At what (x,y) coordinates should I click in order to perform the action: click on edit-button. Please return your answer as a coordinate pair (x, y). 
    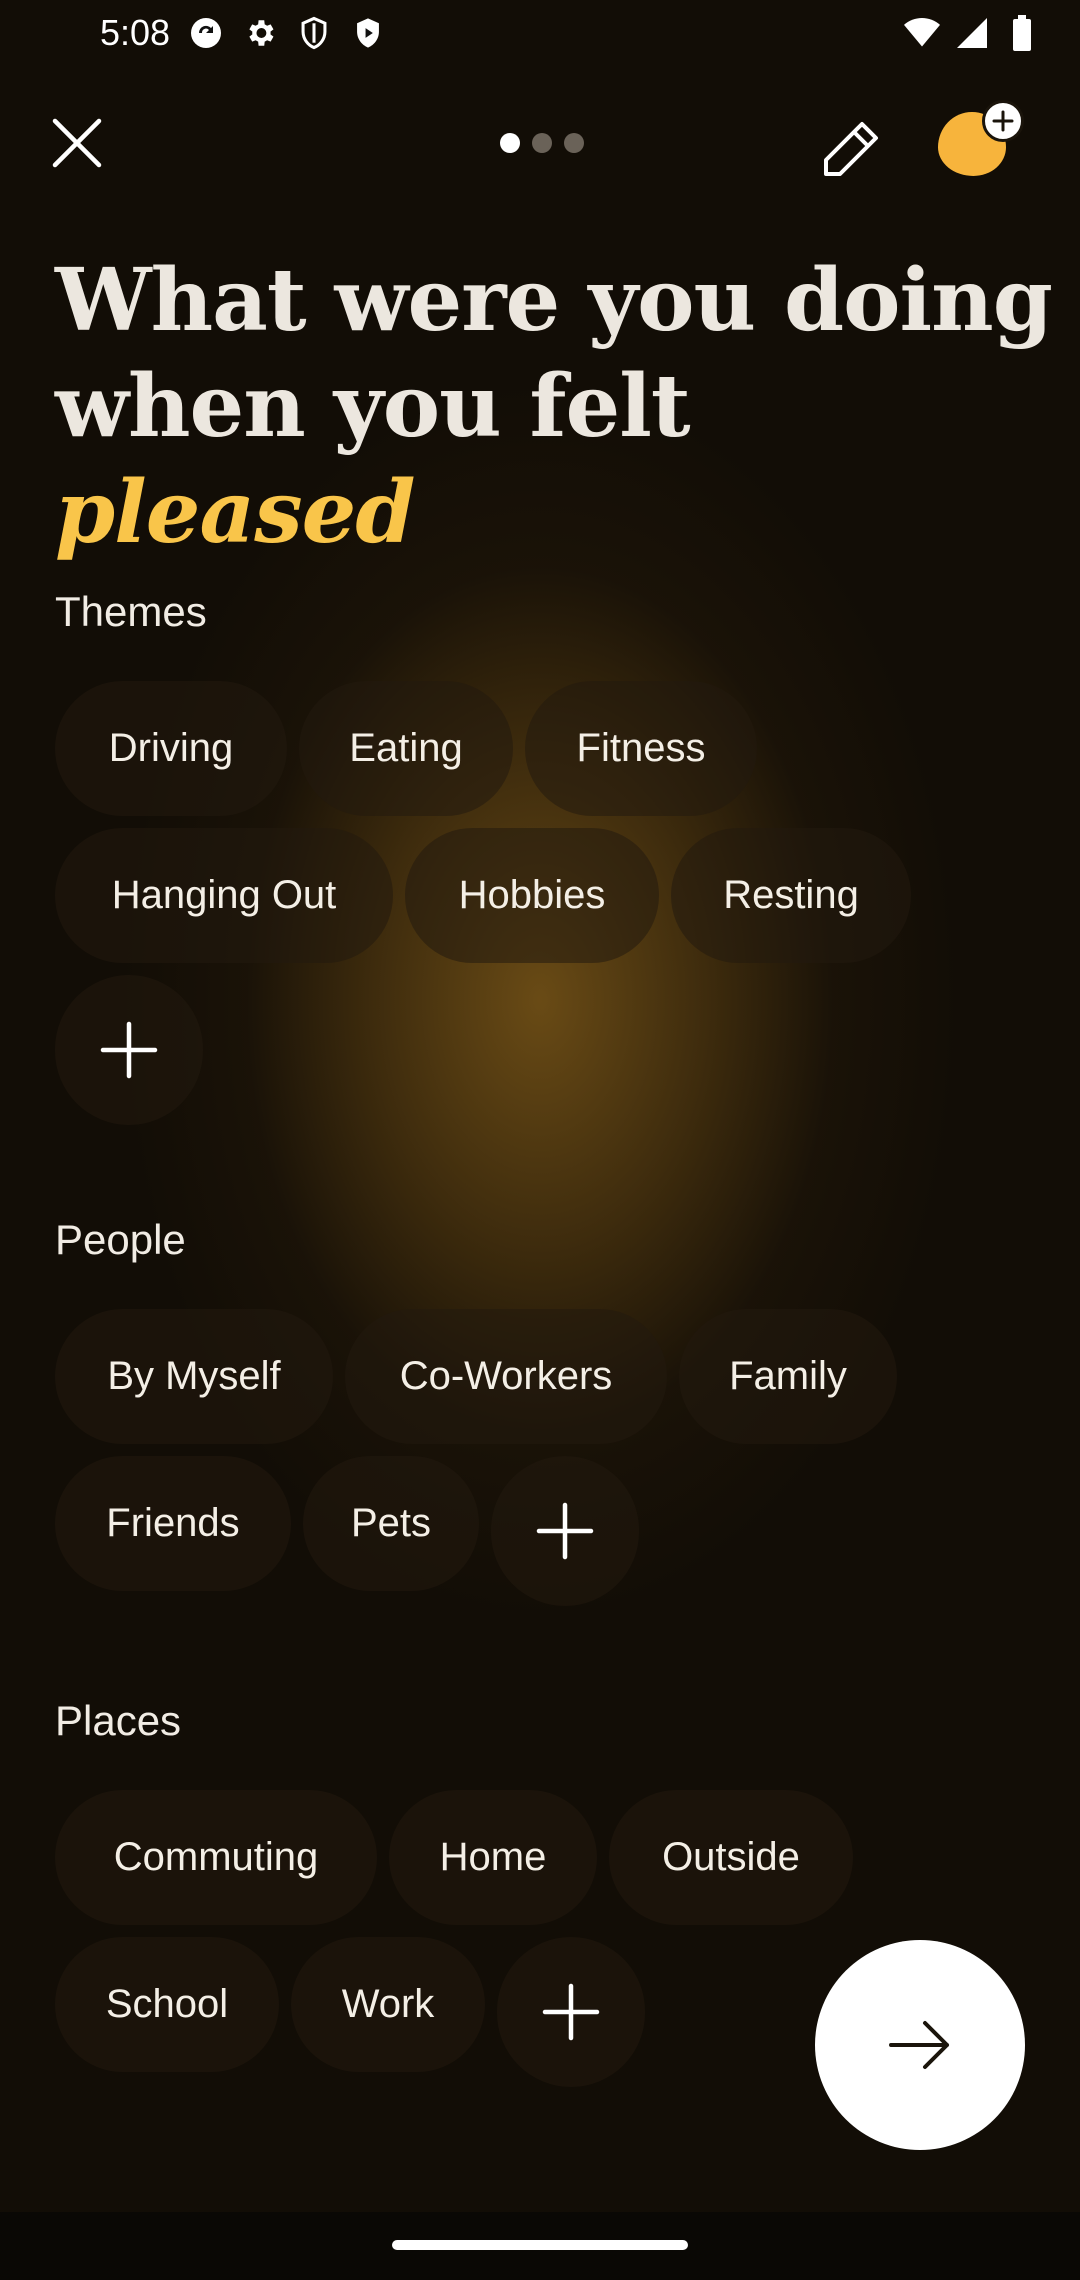
    Looking at the image, I should click on (850, 150).